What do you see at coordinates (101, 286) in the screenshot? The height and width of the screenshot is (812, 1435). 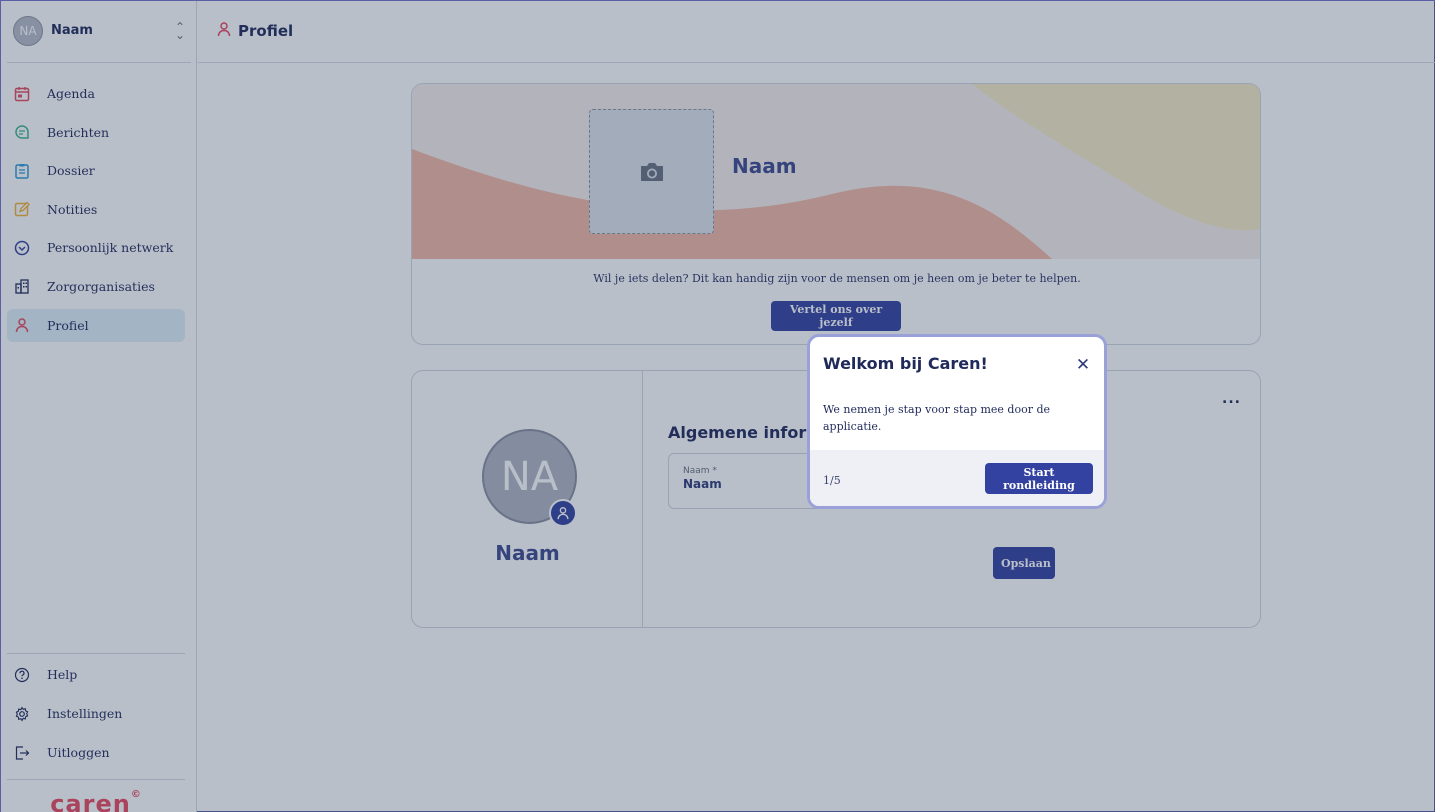 I see `sidebar-item-label: Zorgorganisaties` at bounding box center [101, 286].